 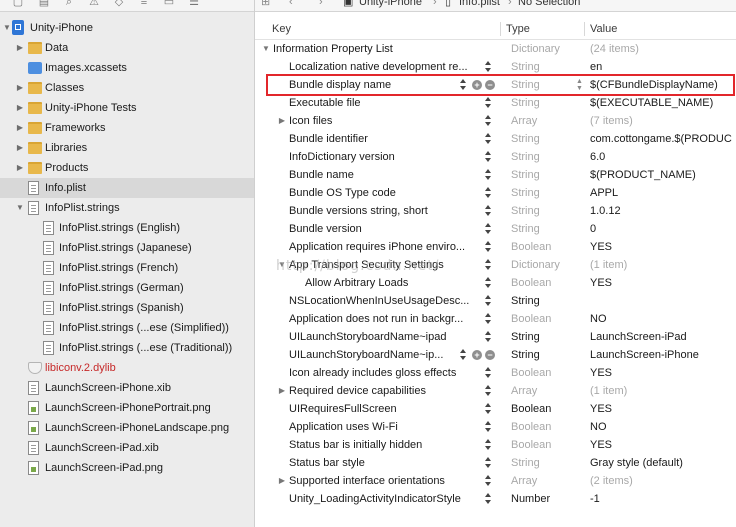 I want to click on plist-row: UIRequiresFullScreen Boolean YES, so click(x=495, y=409).